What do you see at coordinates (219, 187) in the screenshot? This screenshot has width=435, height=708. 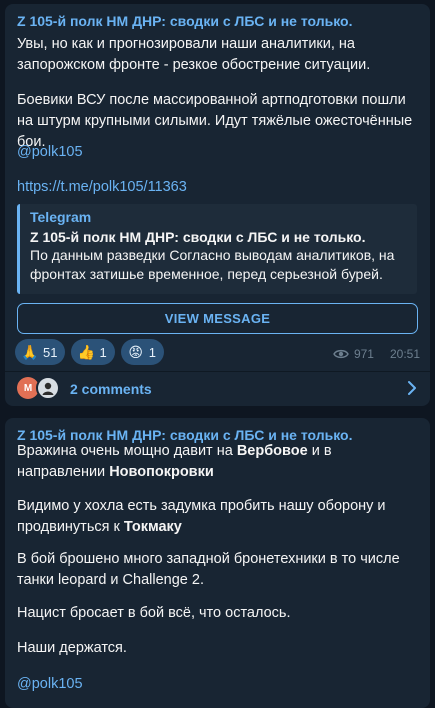 I see `post-url-link: https://t.me/polk105/11363` at bounding box center [219, 187].